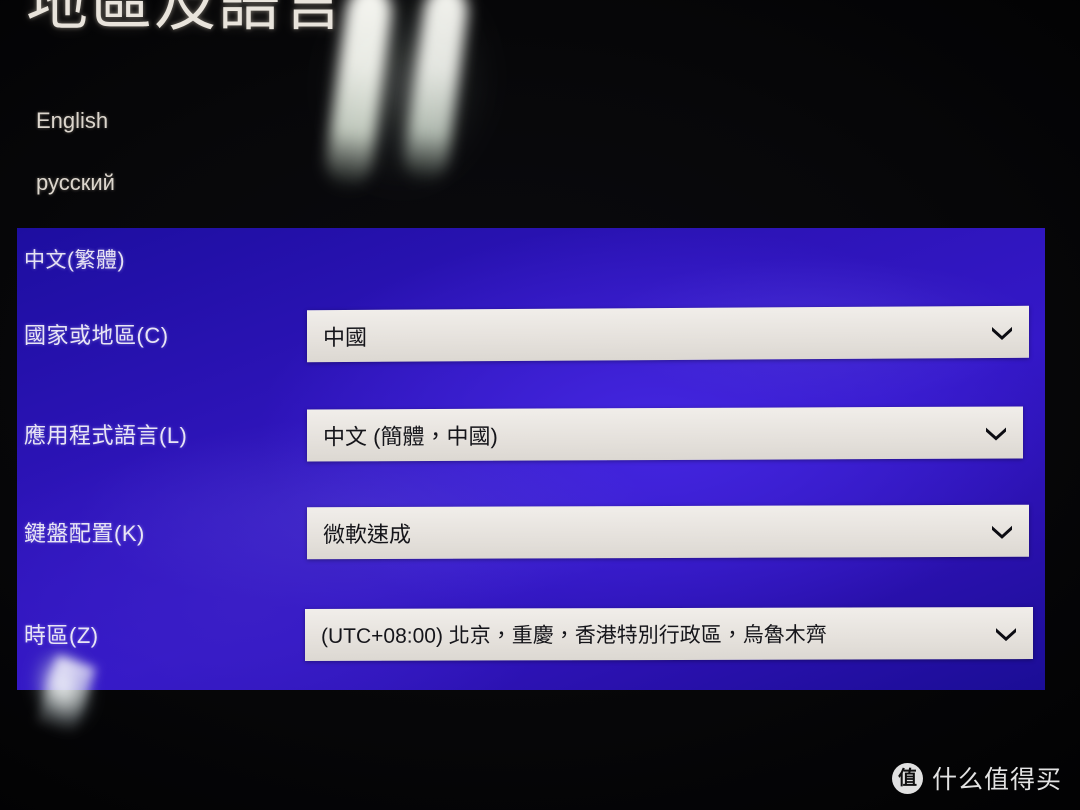 The width and height of the screenshot is (1080, 810). I want to click on dropdown-app-language-value: 中文 (簡體，中國), so click(410, 436).